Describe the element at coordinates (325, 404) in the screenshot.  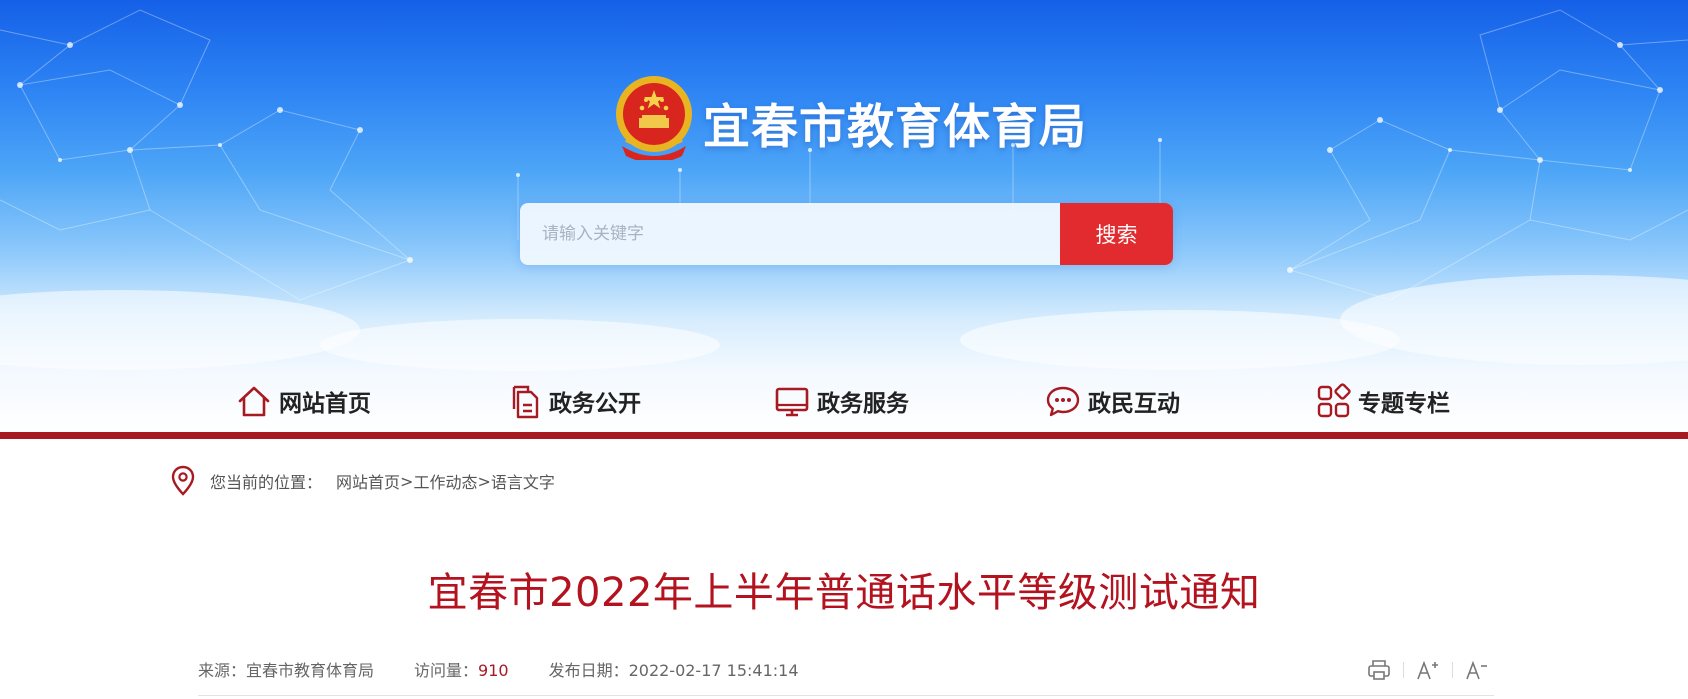
I see `nav-label: 网站首页` at that location.